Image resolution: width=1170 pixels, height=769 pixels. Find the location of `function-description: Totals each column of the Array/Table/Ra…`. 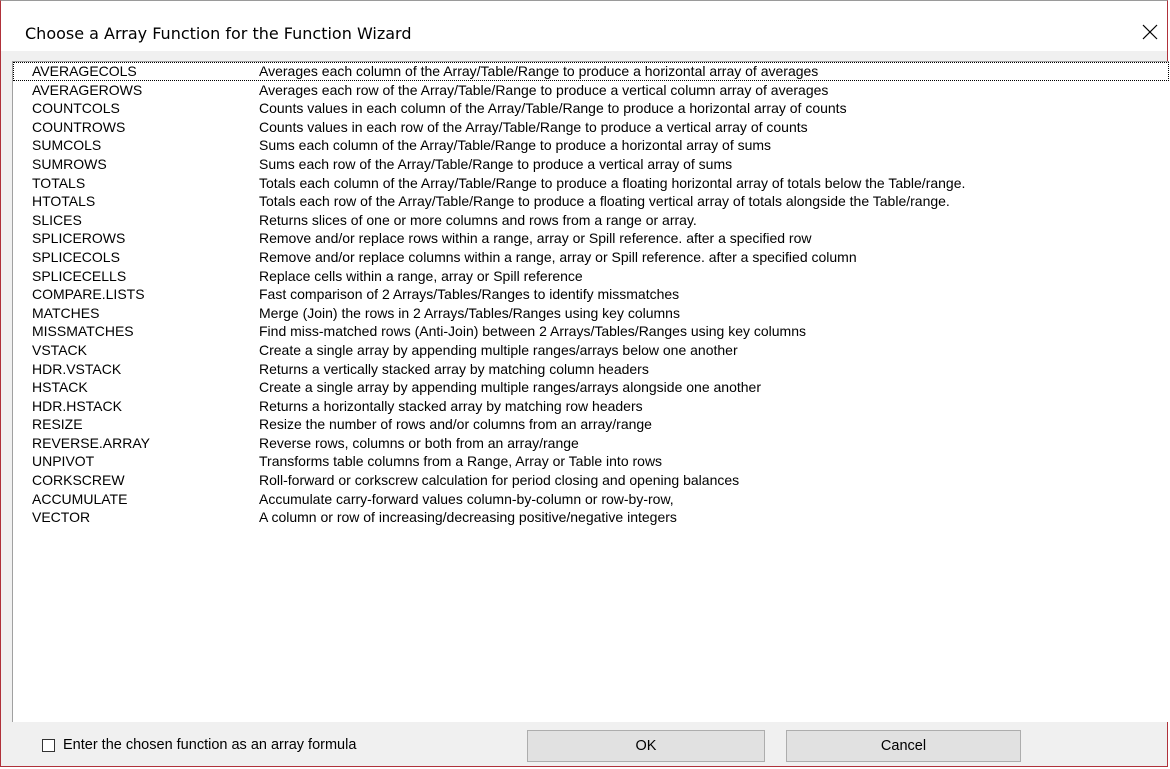

function-description: Totals each column of the Array/Table/Ra… is located at coordinates (612, 182).